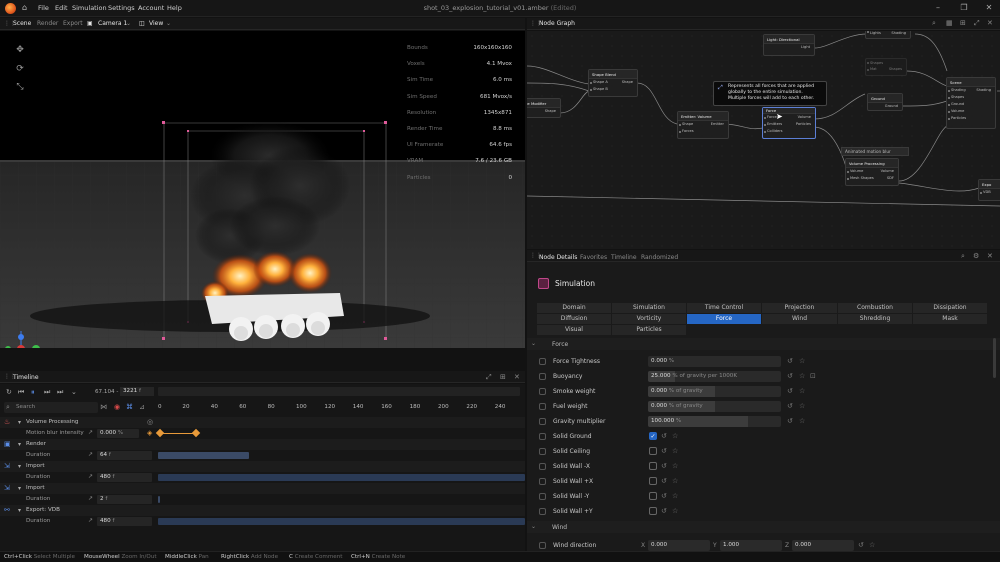 The image size is (1000, 562). Describe the element at coordinates (653, 511) in the screenshot. I see `solid-wall-pos-y-checkbox` at that location.